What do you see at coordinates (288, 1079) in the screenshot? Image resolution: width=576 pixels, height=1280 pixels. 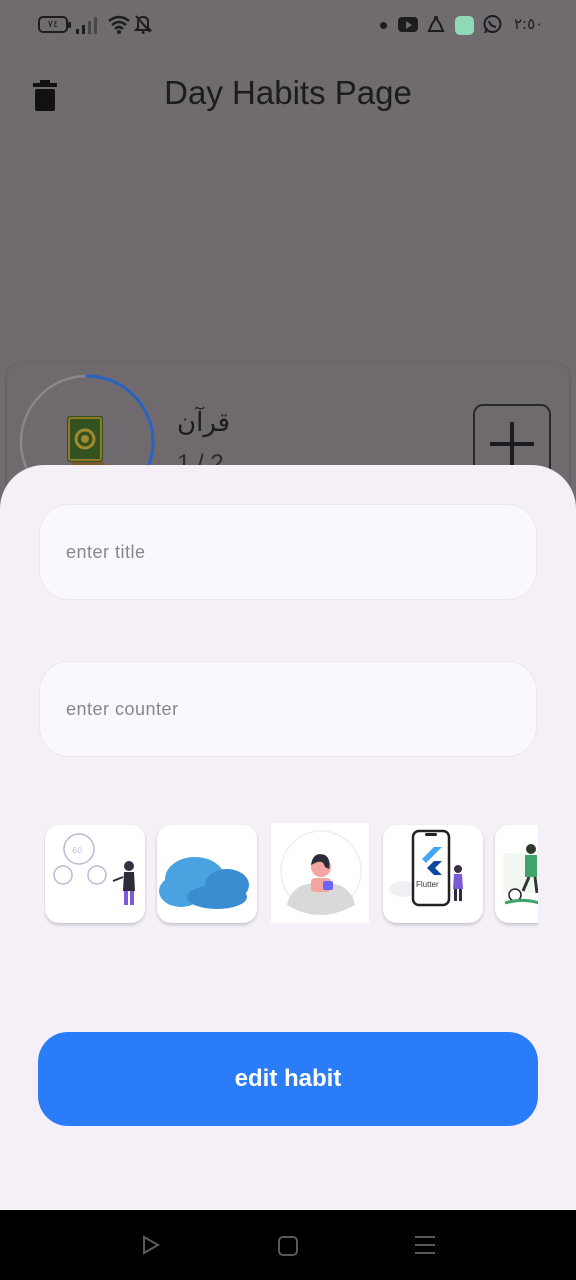 I see `edit-habit-button: edit habit` at bounding box center [288, 1079].